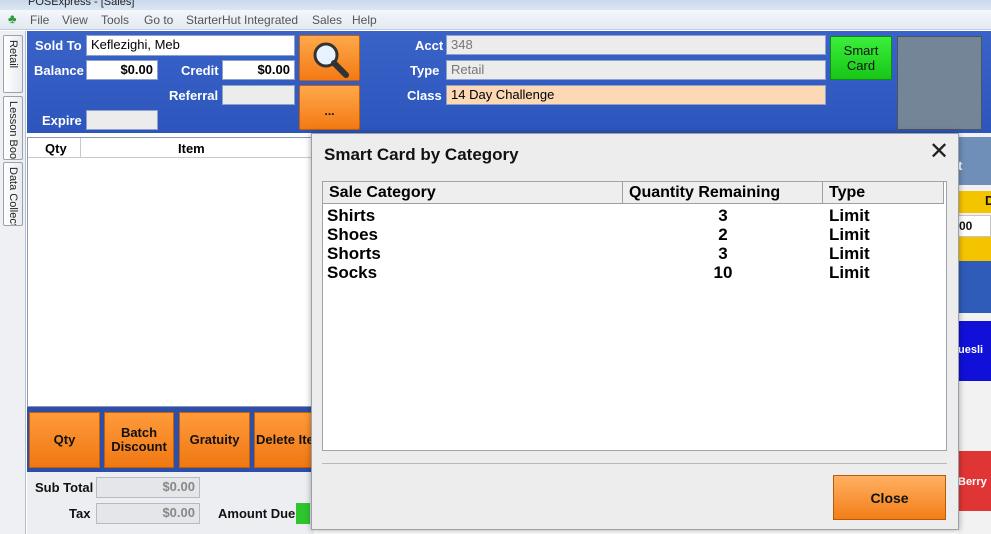 The height and width of the screenshot is (534, 991). Describe the element at coordinates (39, 20) in the screenshot. I see `menu-file: File` at that location.